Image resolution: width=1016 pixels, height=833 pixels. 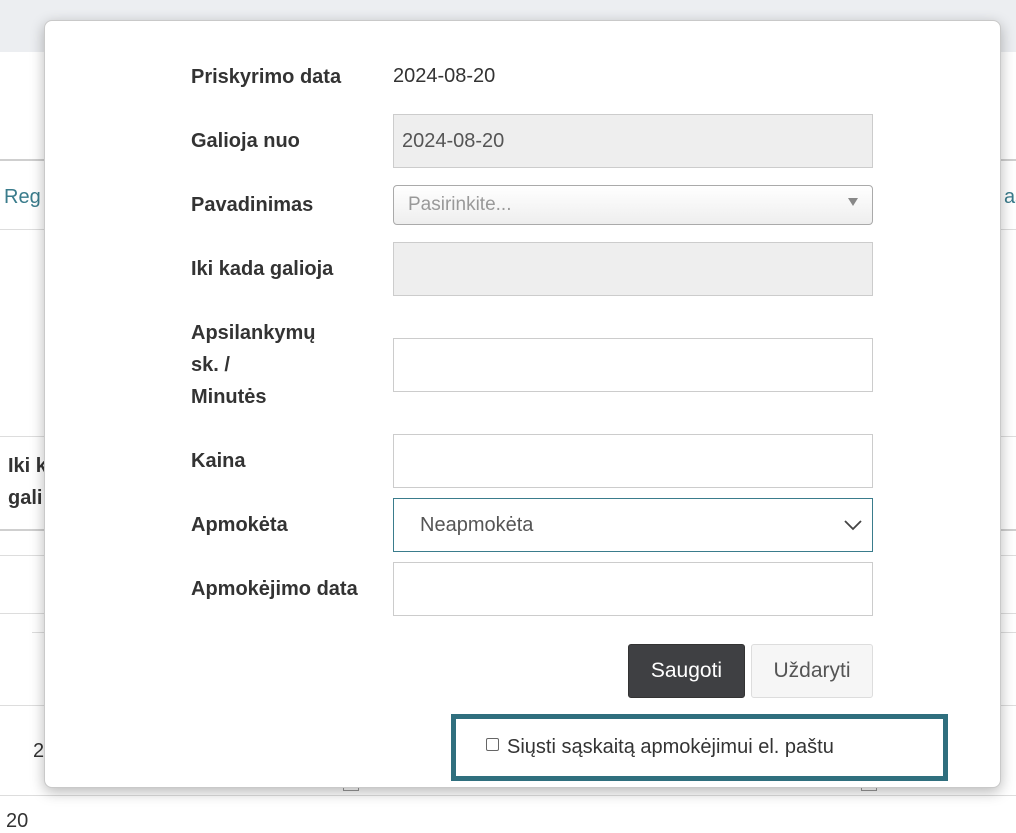 What do you see at coordinates (291, 365) in the screenshot?
I see `visits-label: Apsilankymų sk. / Minutės` at bounding box center [291, 365].